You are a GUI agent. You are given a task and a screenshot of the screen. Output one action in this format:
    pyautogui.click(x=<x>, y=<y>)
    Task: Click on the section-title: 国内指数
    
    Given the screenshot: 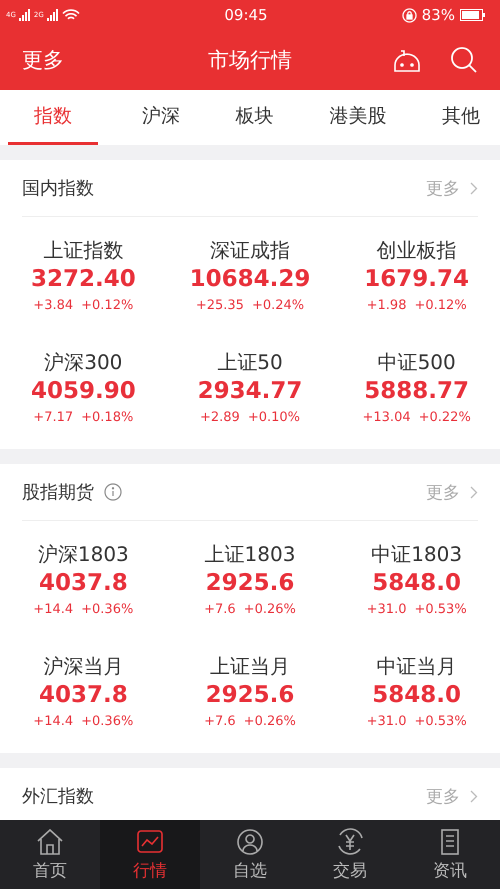 What is the action you would take?
    pyautogui.click(x=58, y=188)
    